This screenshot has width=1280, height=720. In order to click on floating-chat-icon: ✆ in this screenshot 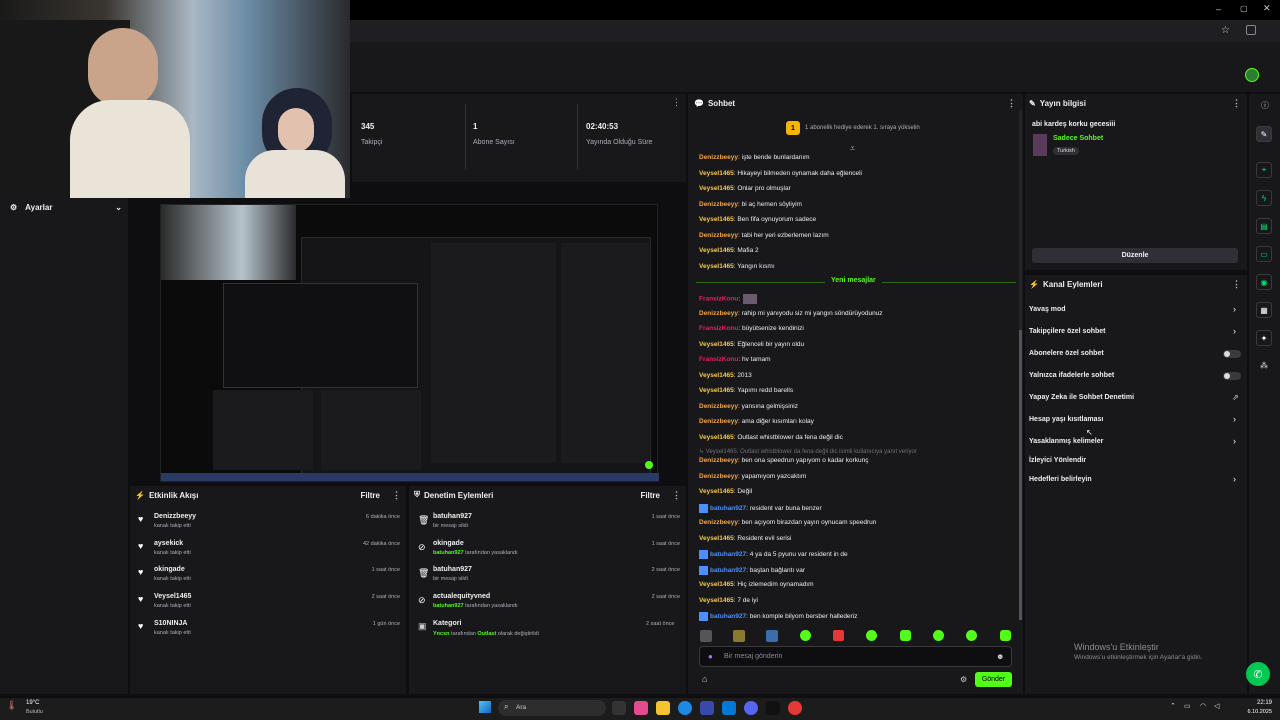, I will do `click(1258, 674)`.